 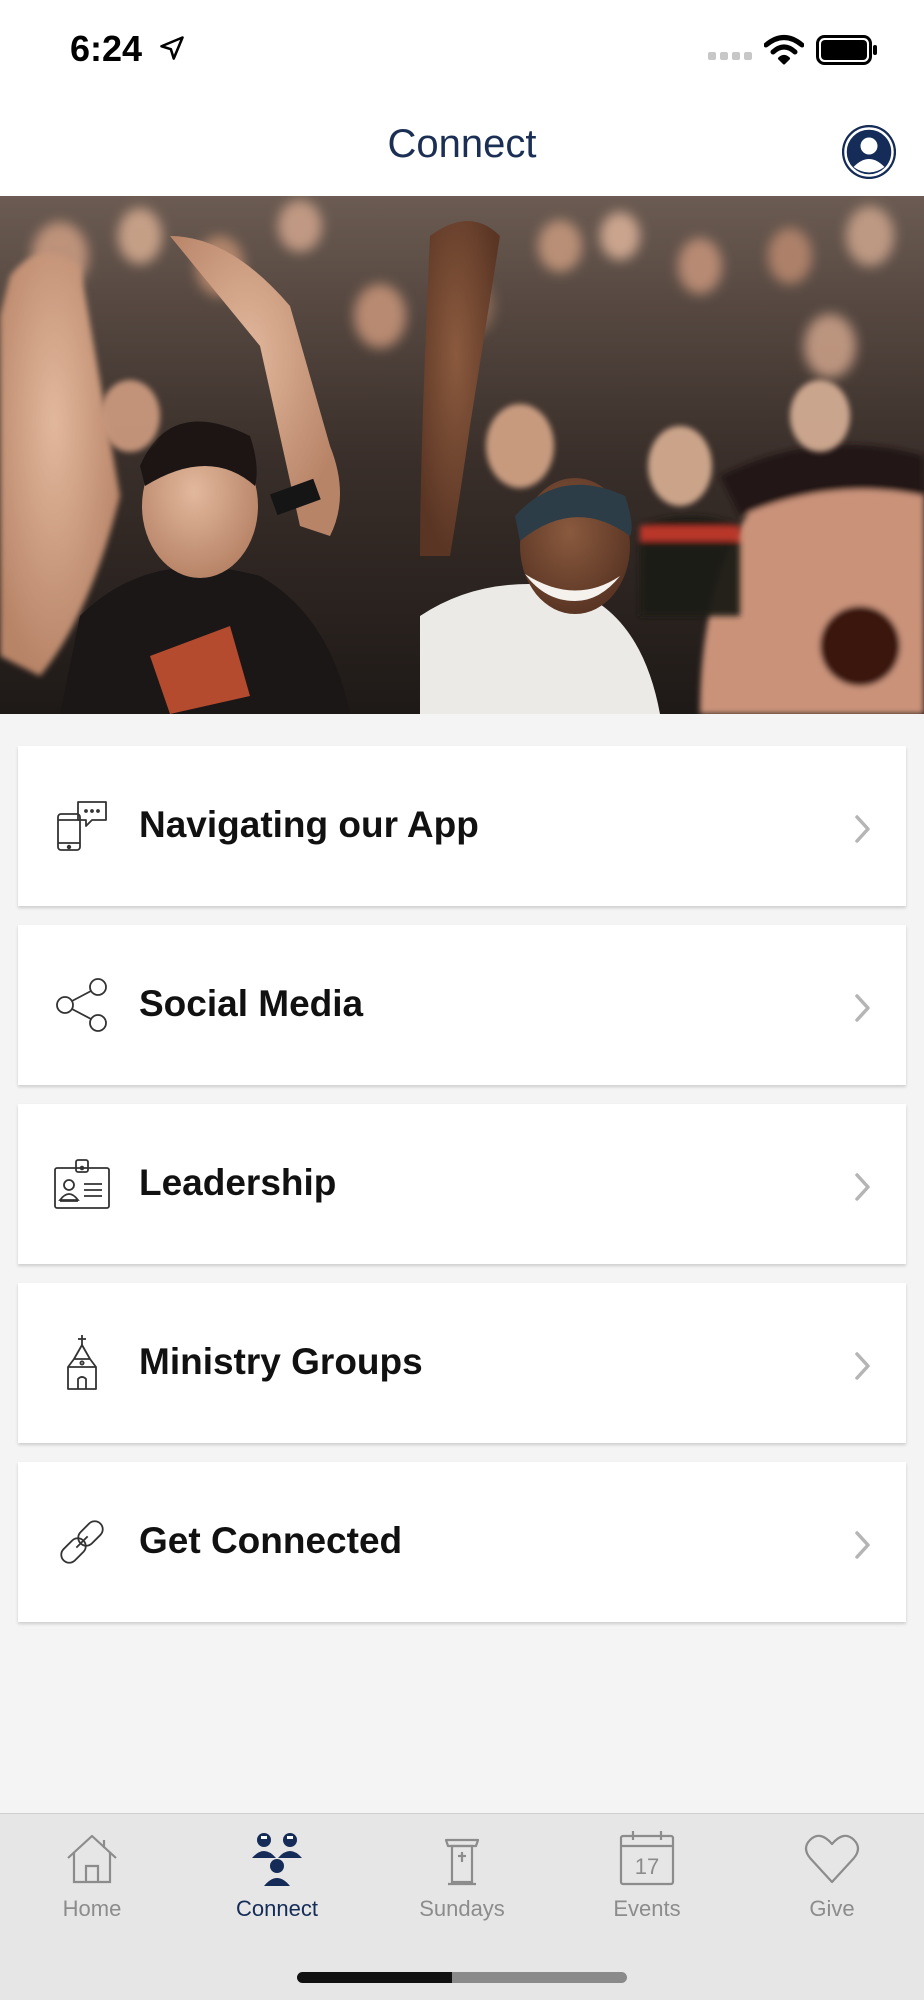 What do you see at coordinates (832, 1908) in the screenshot?
I see `tab-label: Give` at bounding box center [832, 1908].